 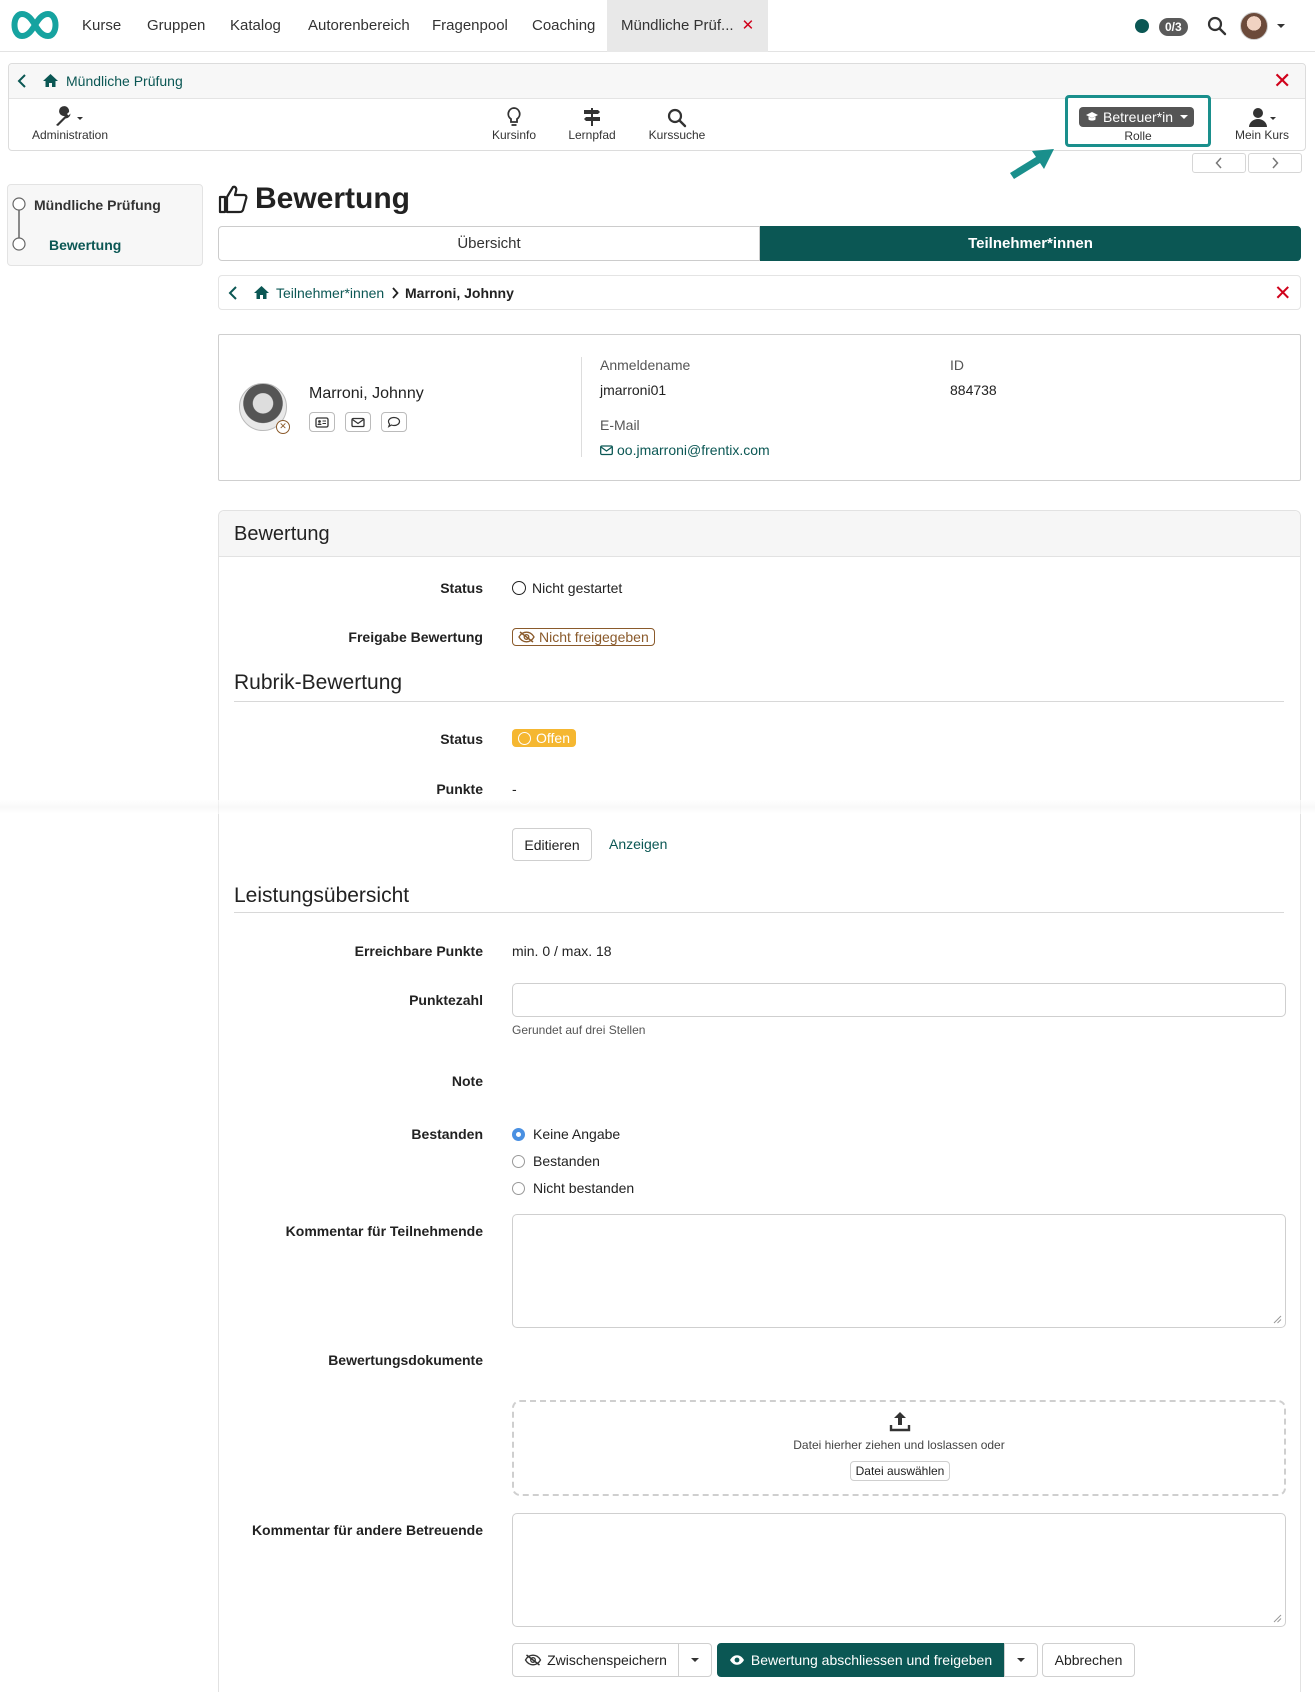 I want to click on edit-rubric-button: Editieren, so click(x=552, y=844).